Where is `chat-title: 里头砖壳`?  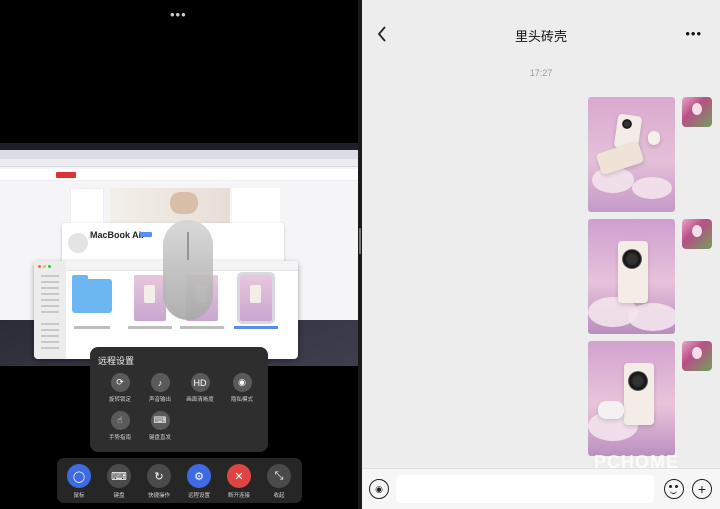 chat-title: 里头砖壳 is located at coordinates (540, 36).